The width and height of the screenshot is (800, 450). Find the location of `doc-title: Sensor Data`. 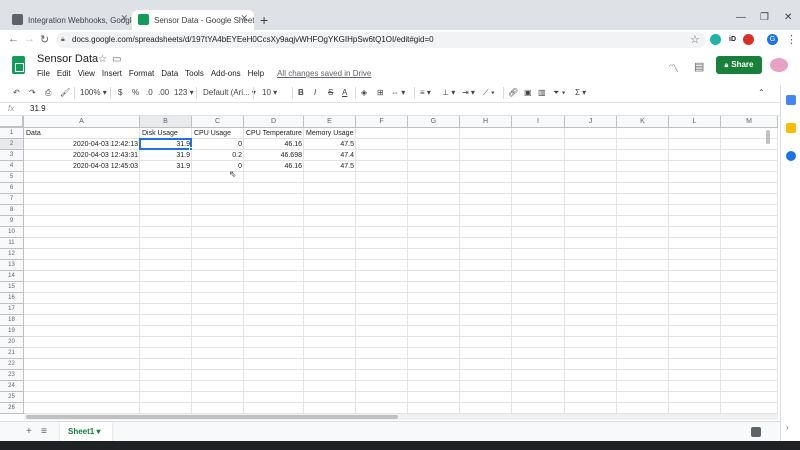

doc-title: Sensor Data is located at coordinates (67, 59).